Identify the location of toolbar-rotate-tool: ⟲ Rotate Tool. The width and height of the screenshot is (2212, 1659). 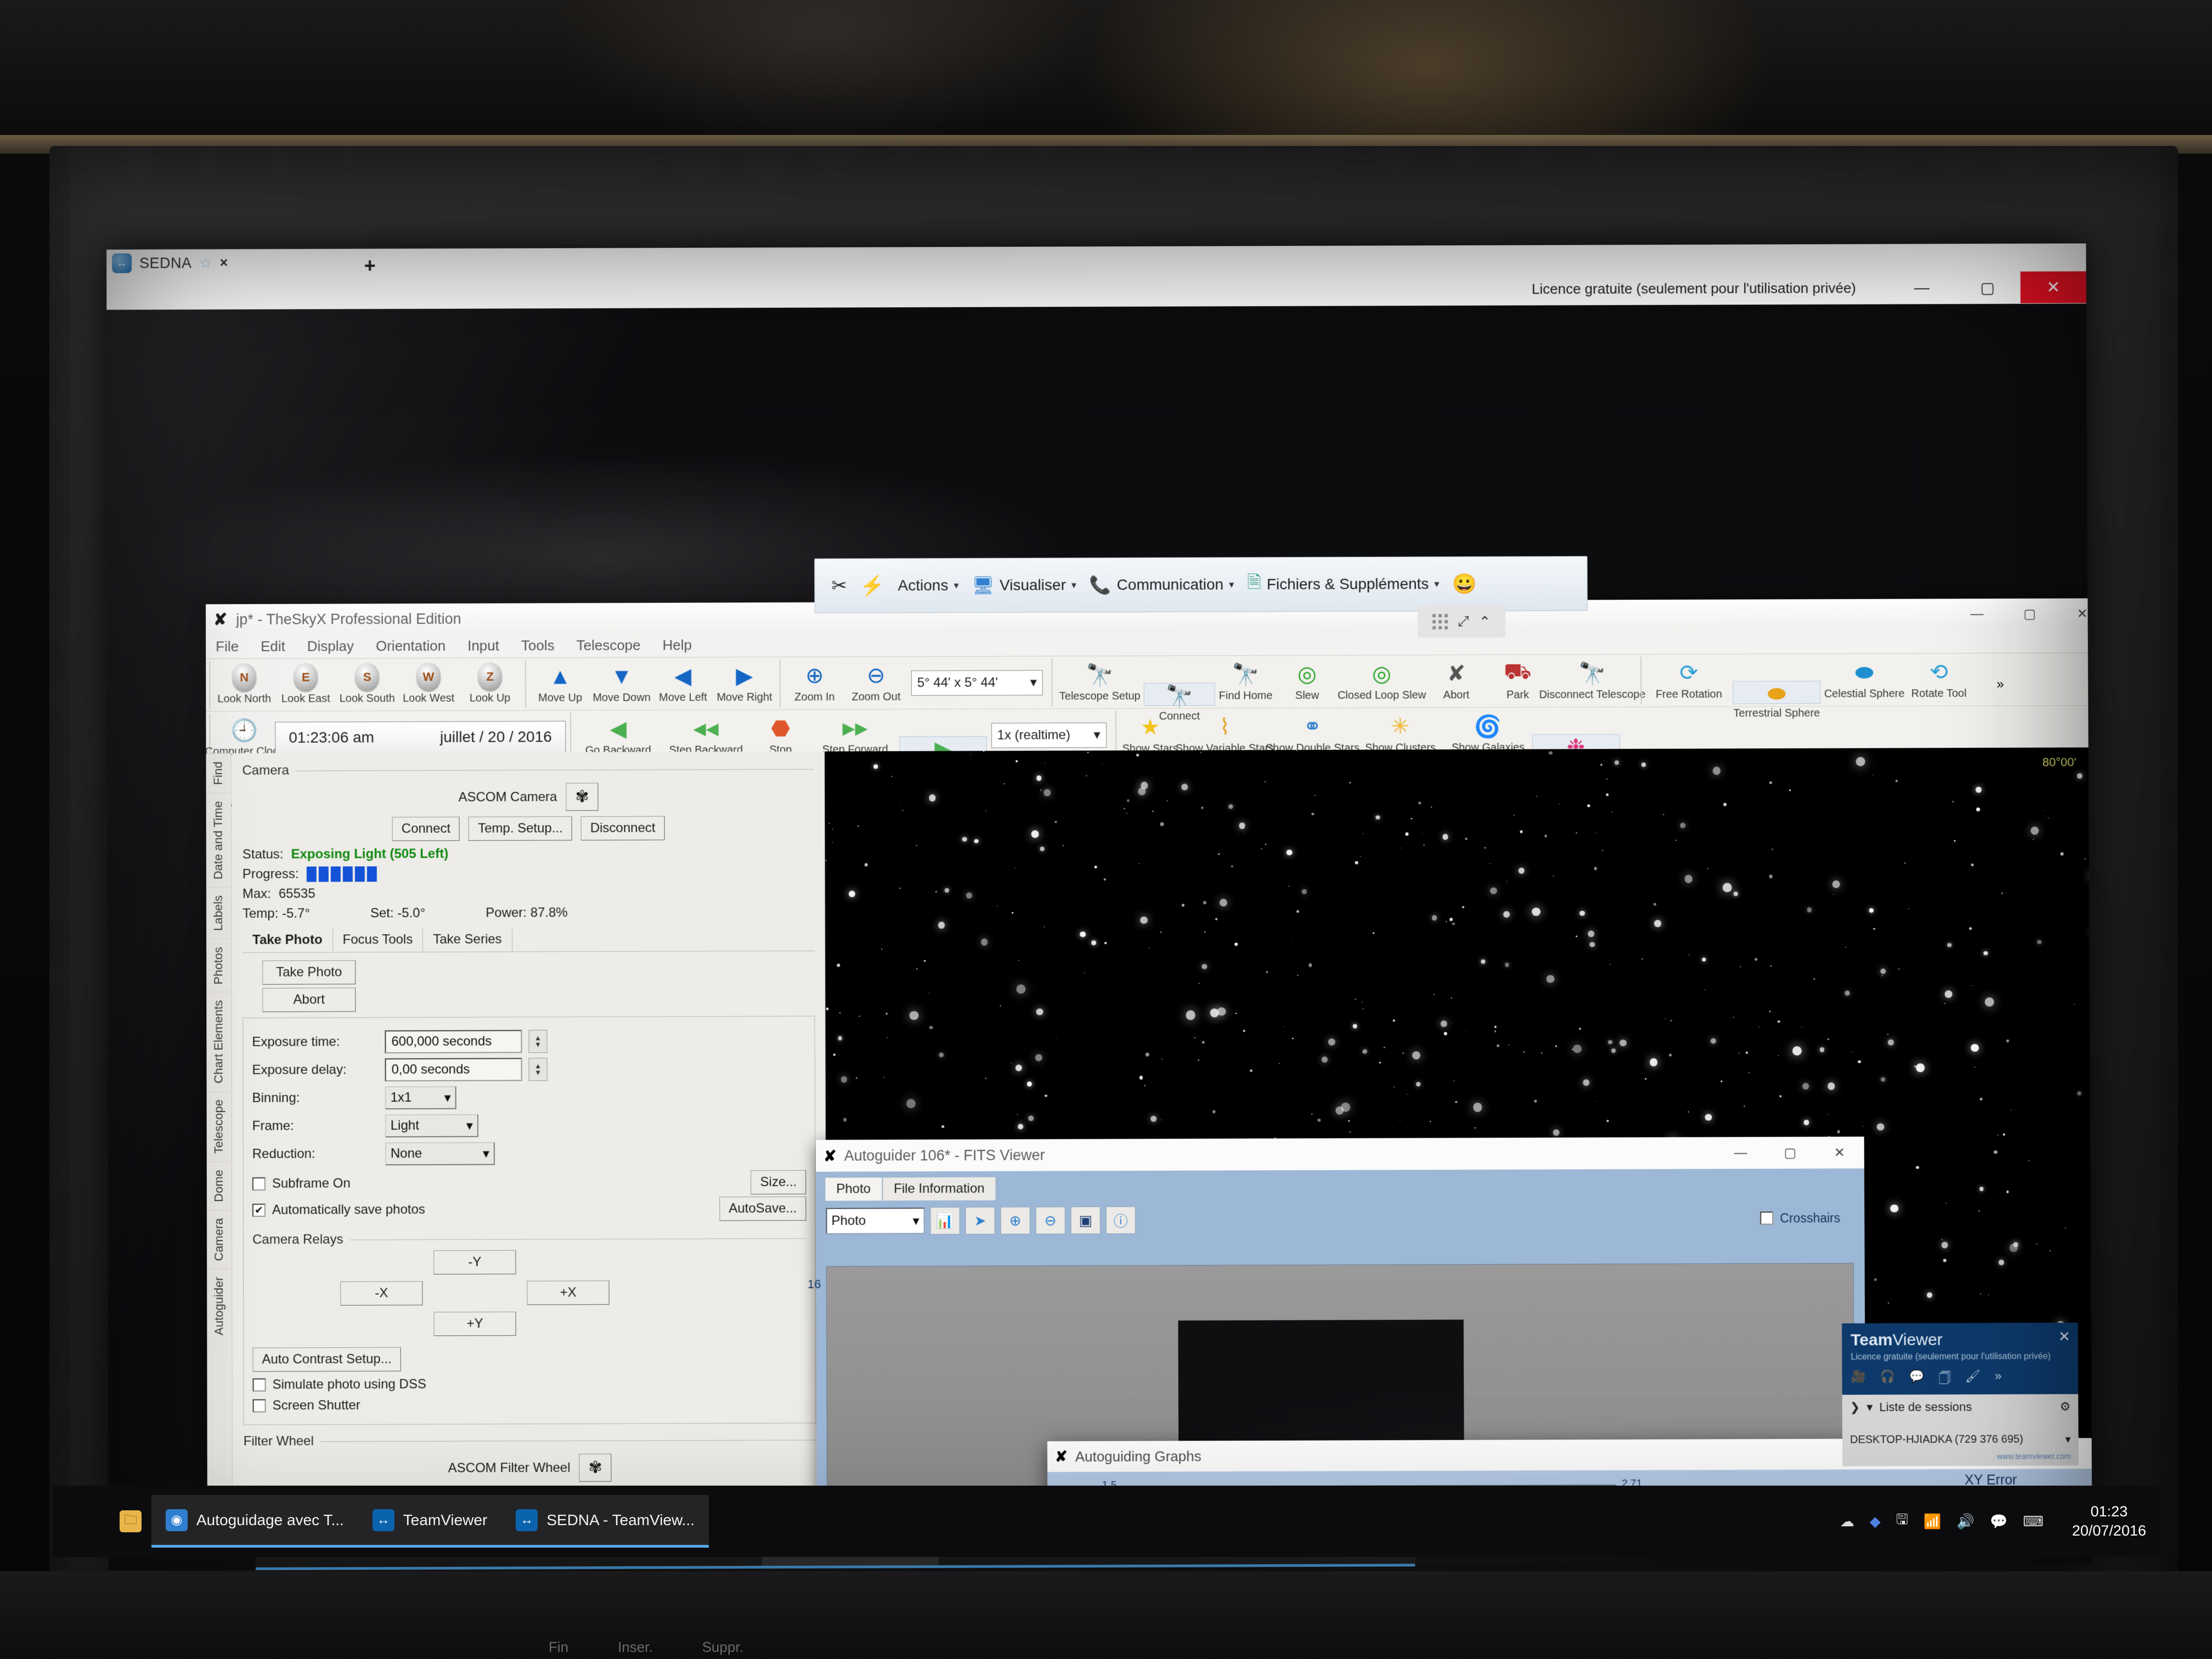
(1939, 679).